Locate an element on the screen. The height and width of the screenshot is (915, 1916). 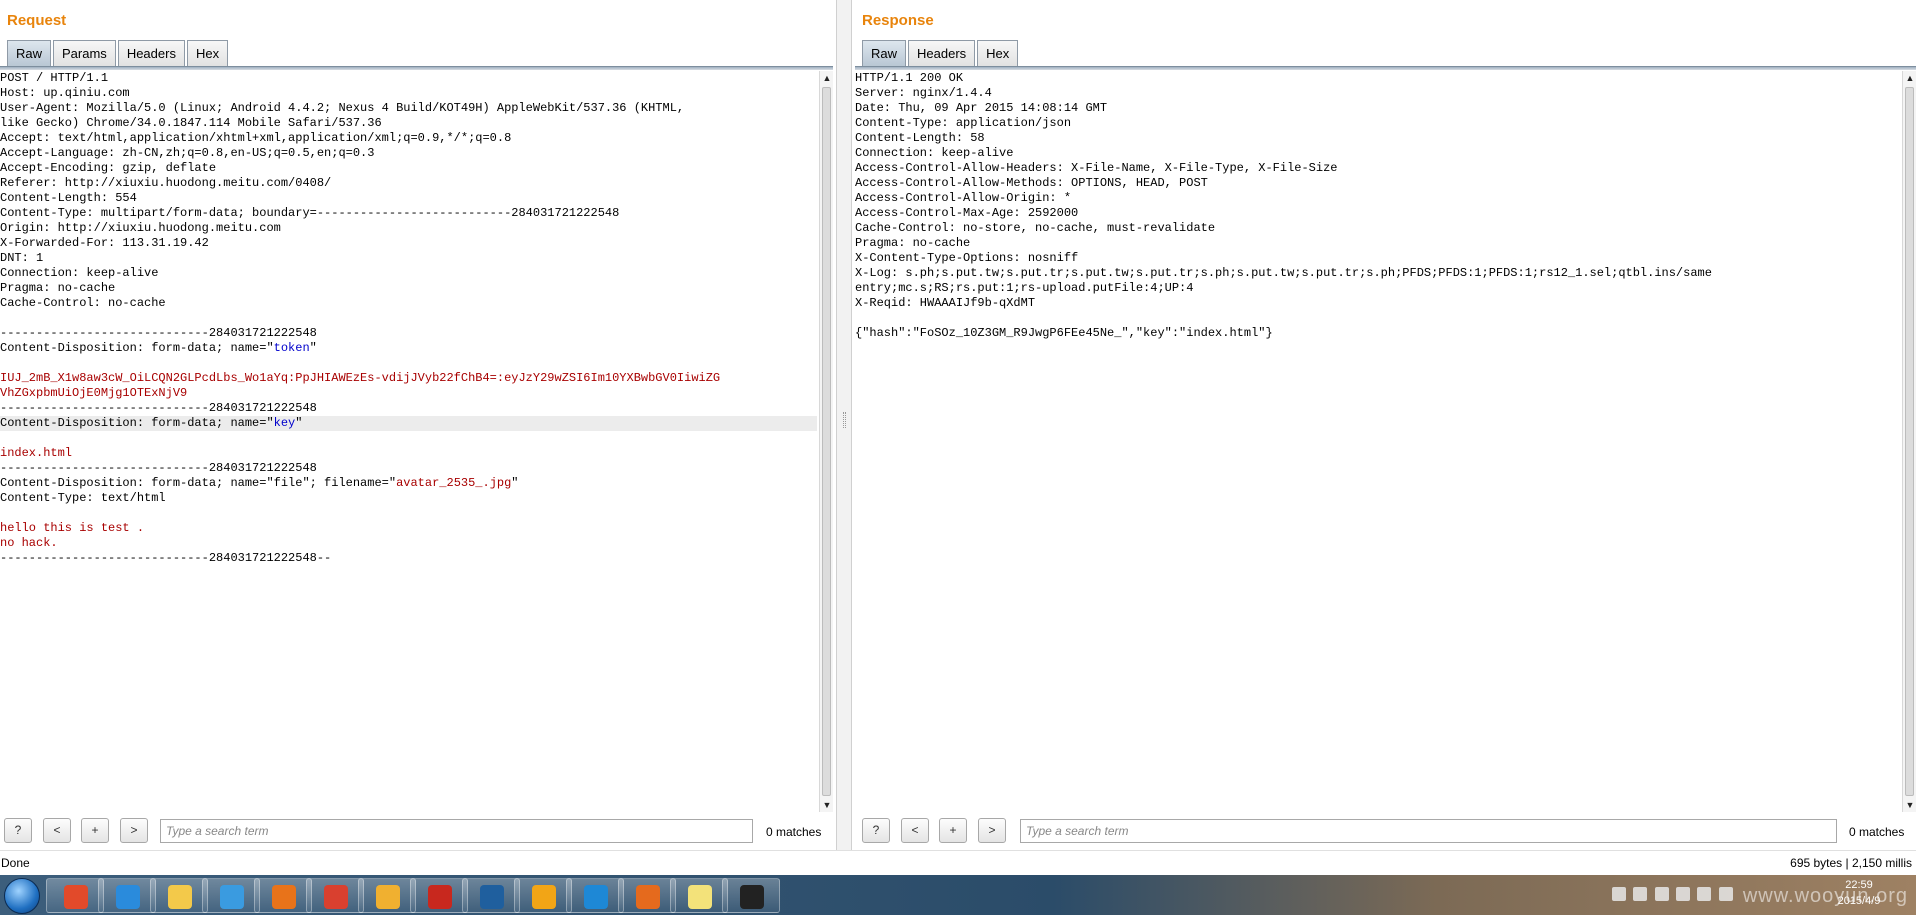
request-text-line: Connection: keep-alive is located at coordinates (408, 273).